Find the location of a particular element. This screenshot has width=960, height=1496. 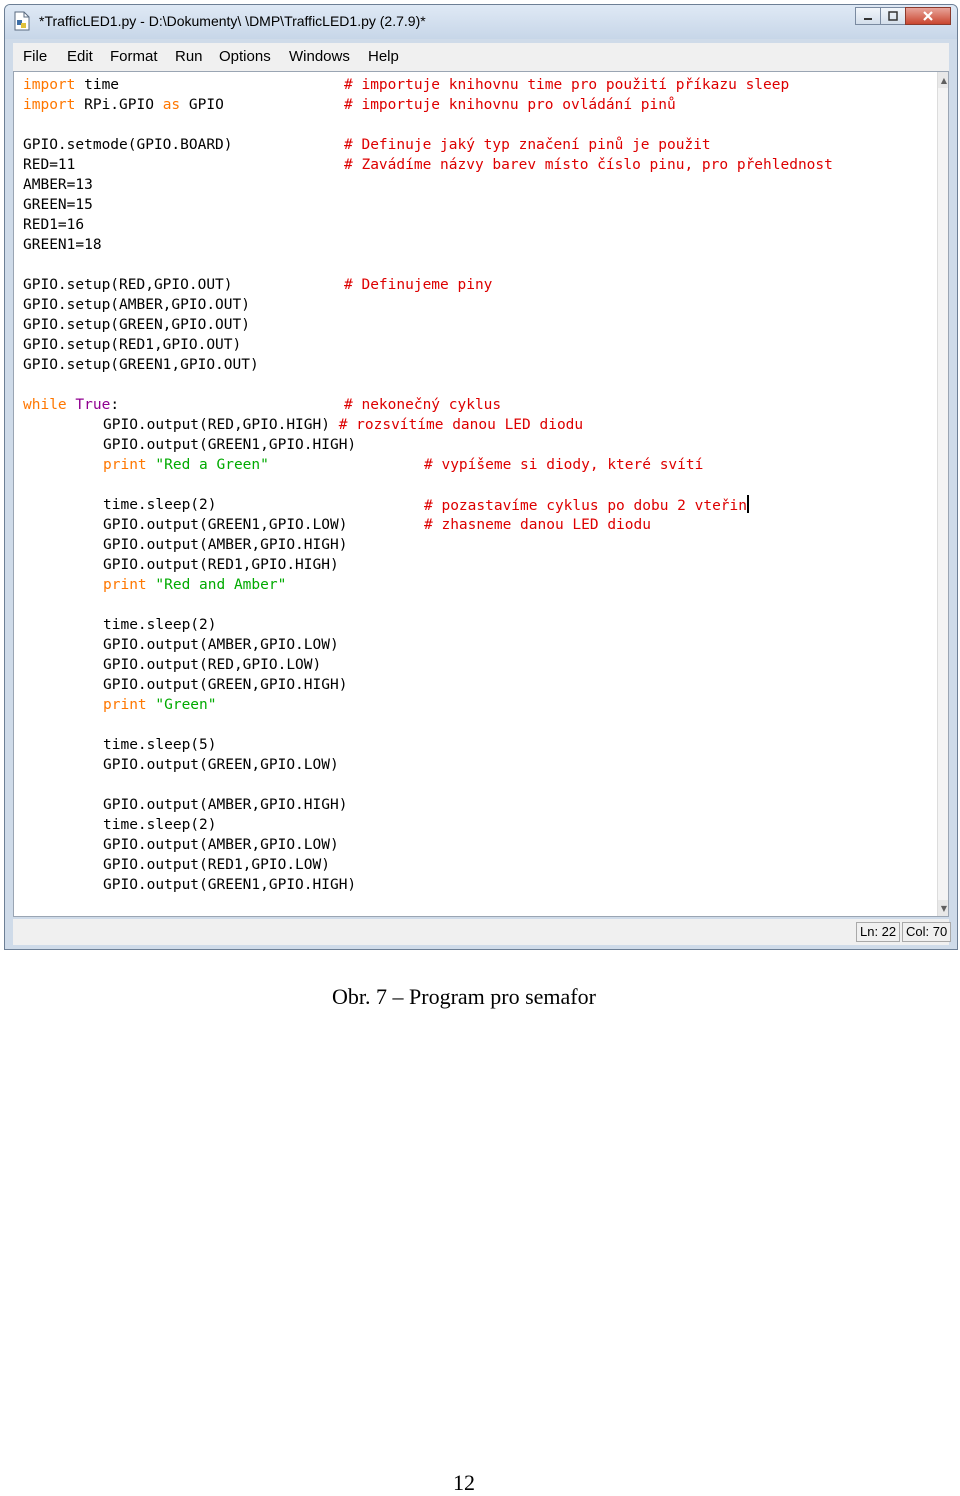

code-line: GPIO.output(GREEN,GPIO.HIGH) is located at coordinates (225, 685).